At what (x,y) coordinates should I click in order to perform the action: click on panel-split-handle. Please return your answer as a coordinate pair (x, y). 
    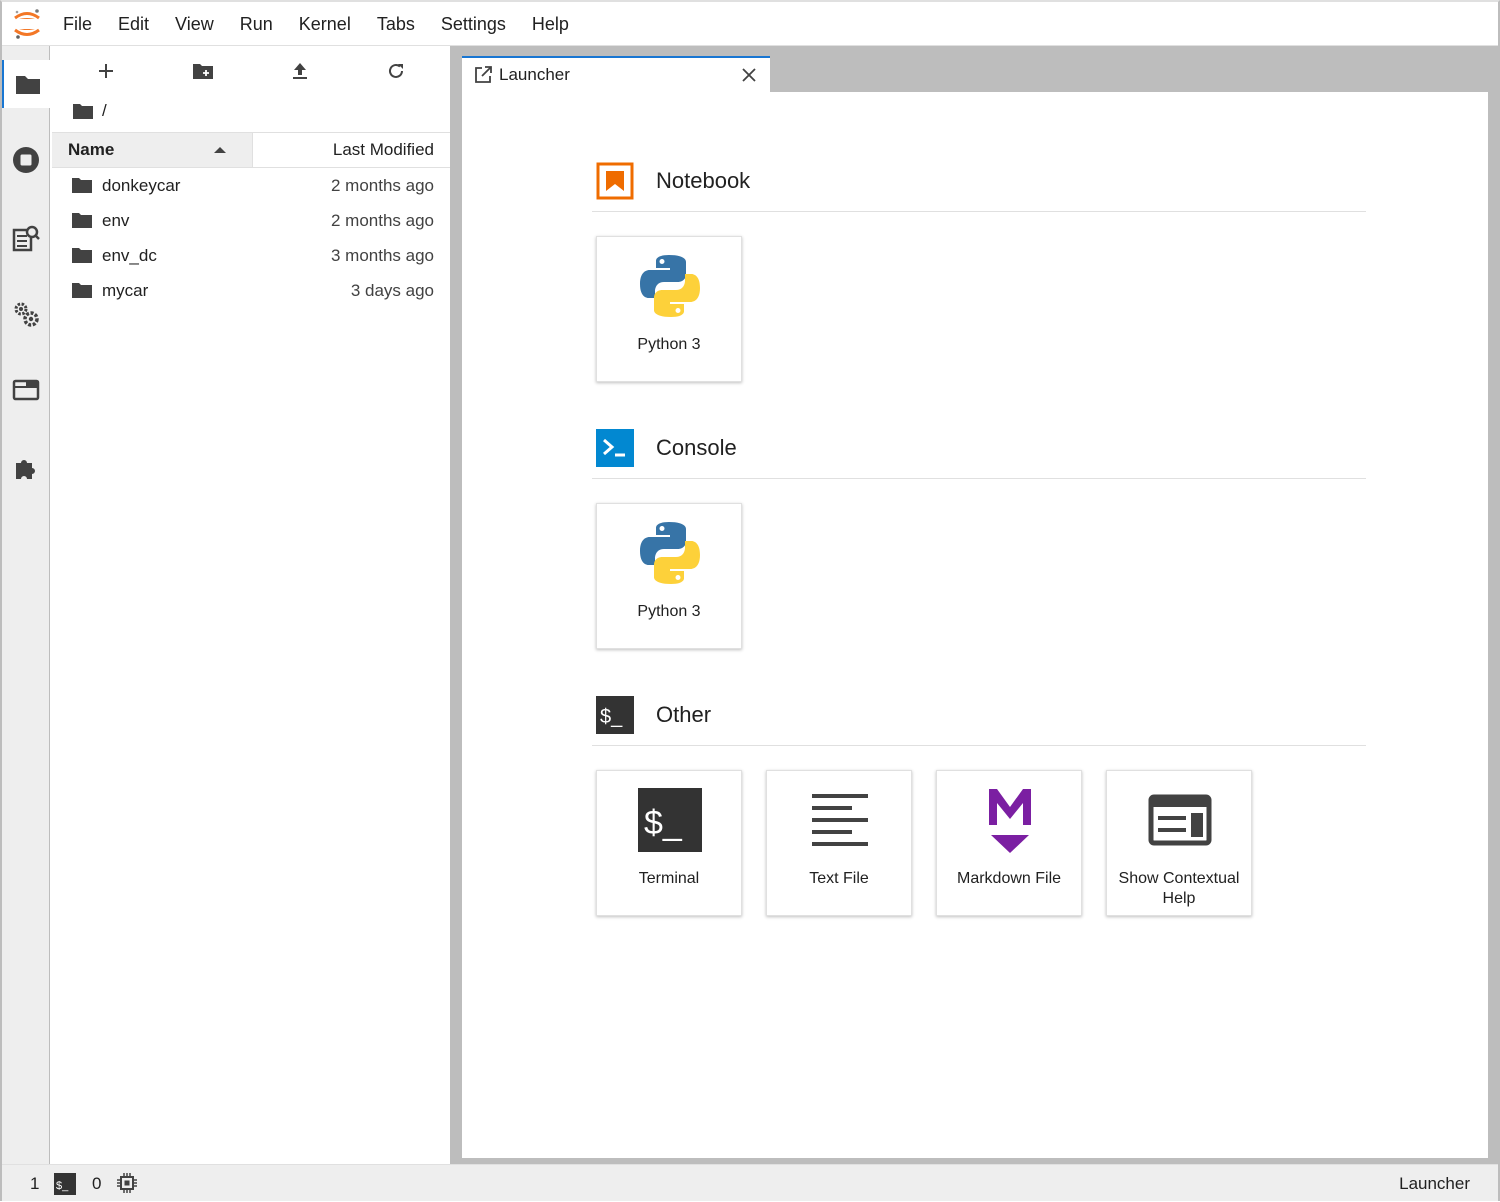
    Looking at the image, I should click on (456, 605).